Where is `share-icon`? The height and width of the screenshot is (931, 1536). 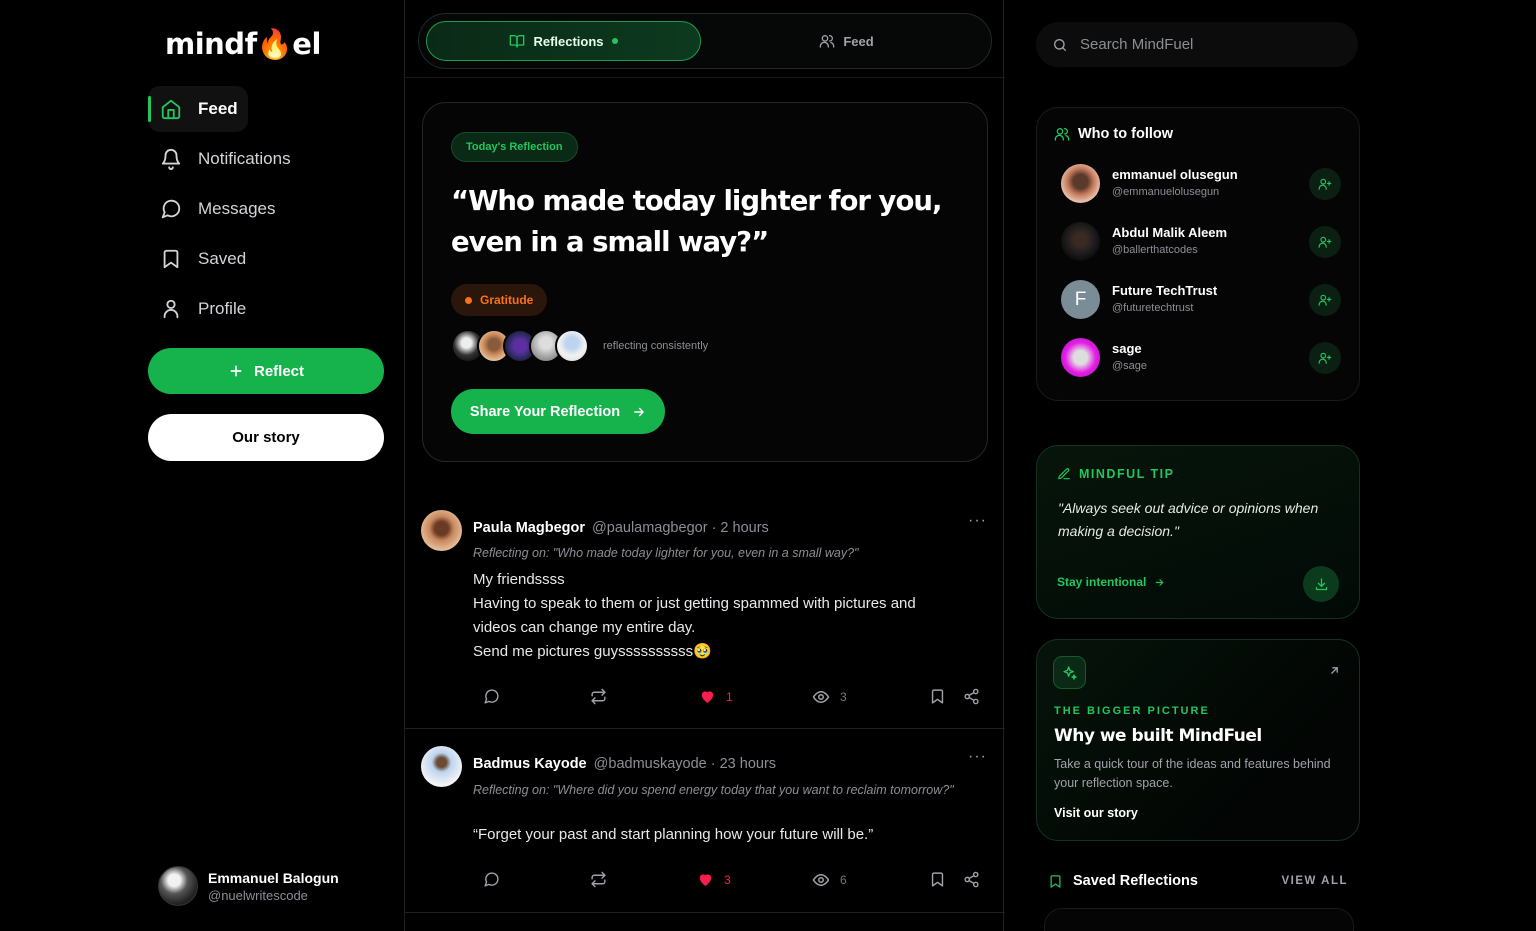 share-icon is located at coordinates (971, 696).